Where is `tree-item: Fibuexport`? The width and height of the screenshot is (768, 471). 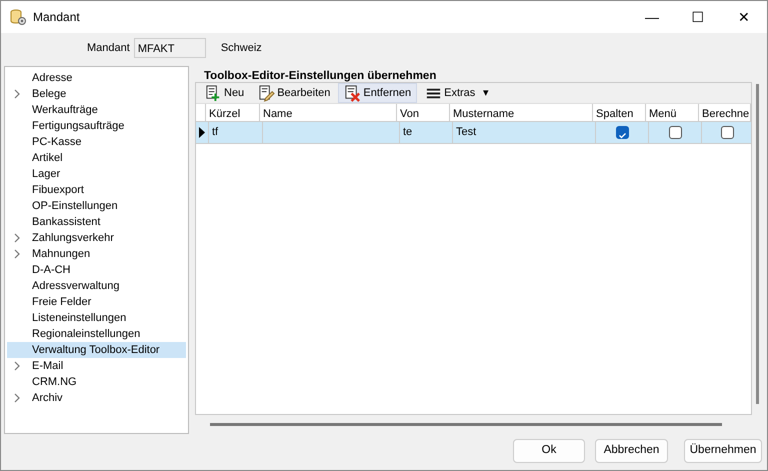
tree-item: Fibuexport is located at coordinates (96, 190).